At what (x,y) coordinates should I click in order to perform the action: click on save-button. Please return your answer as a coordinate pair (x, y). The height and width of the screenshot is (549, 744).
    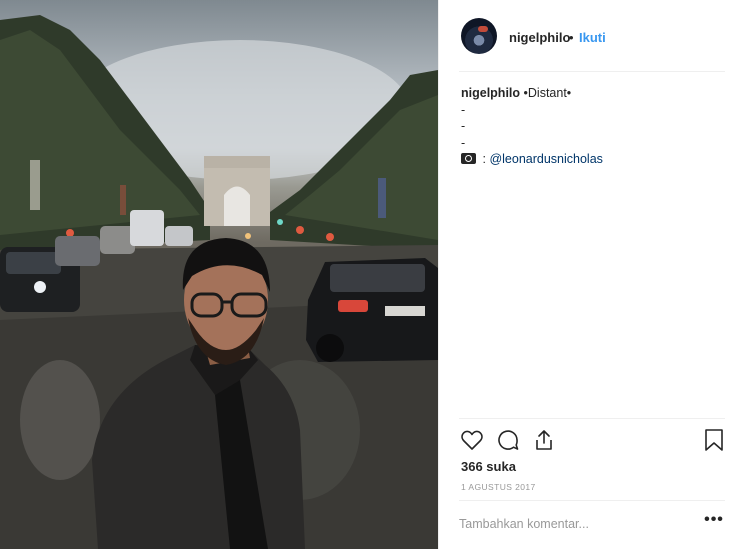
    Looking at the image, I should click on (714, 440).